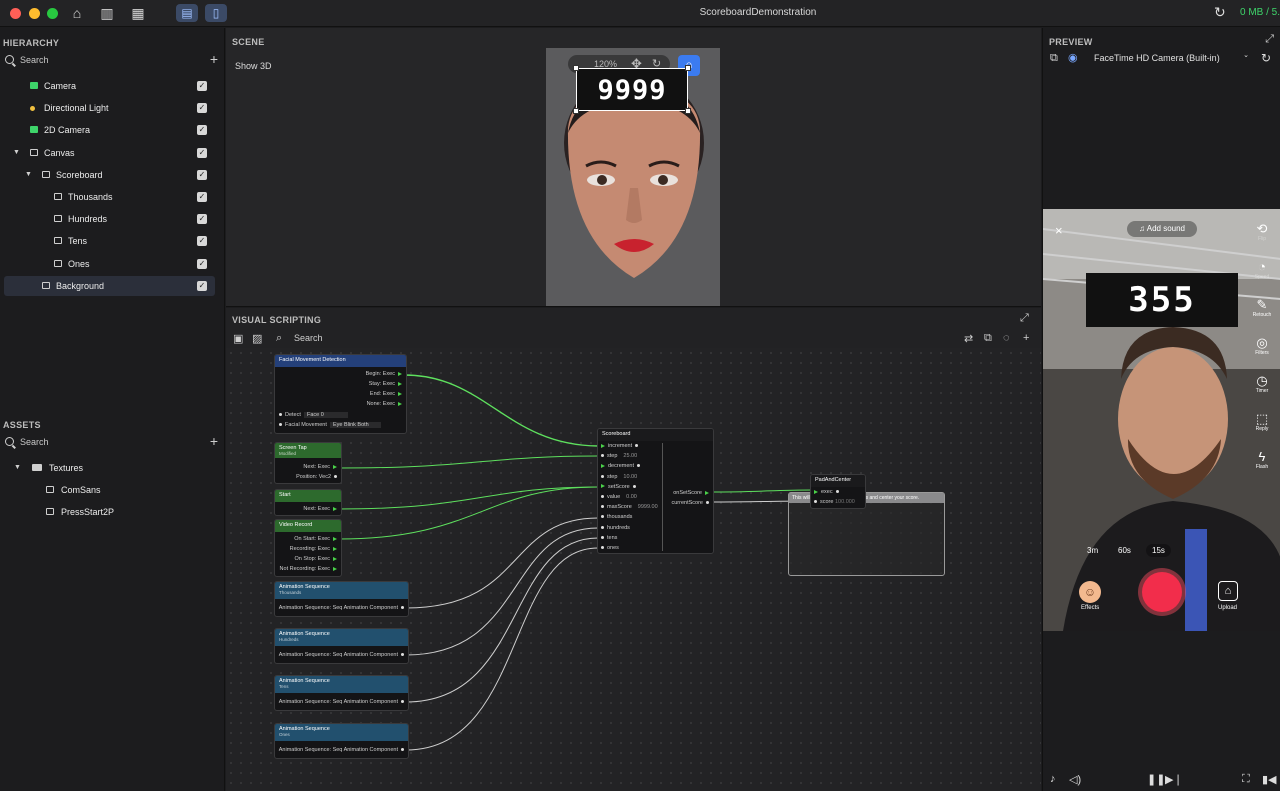  I want to click on scene-scoreboard: 9999, so click(632, 89).